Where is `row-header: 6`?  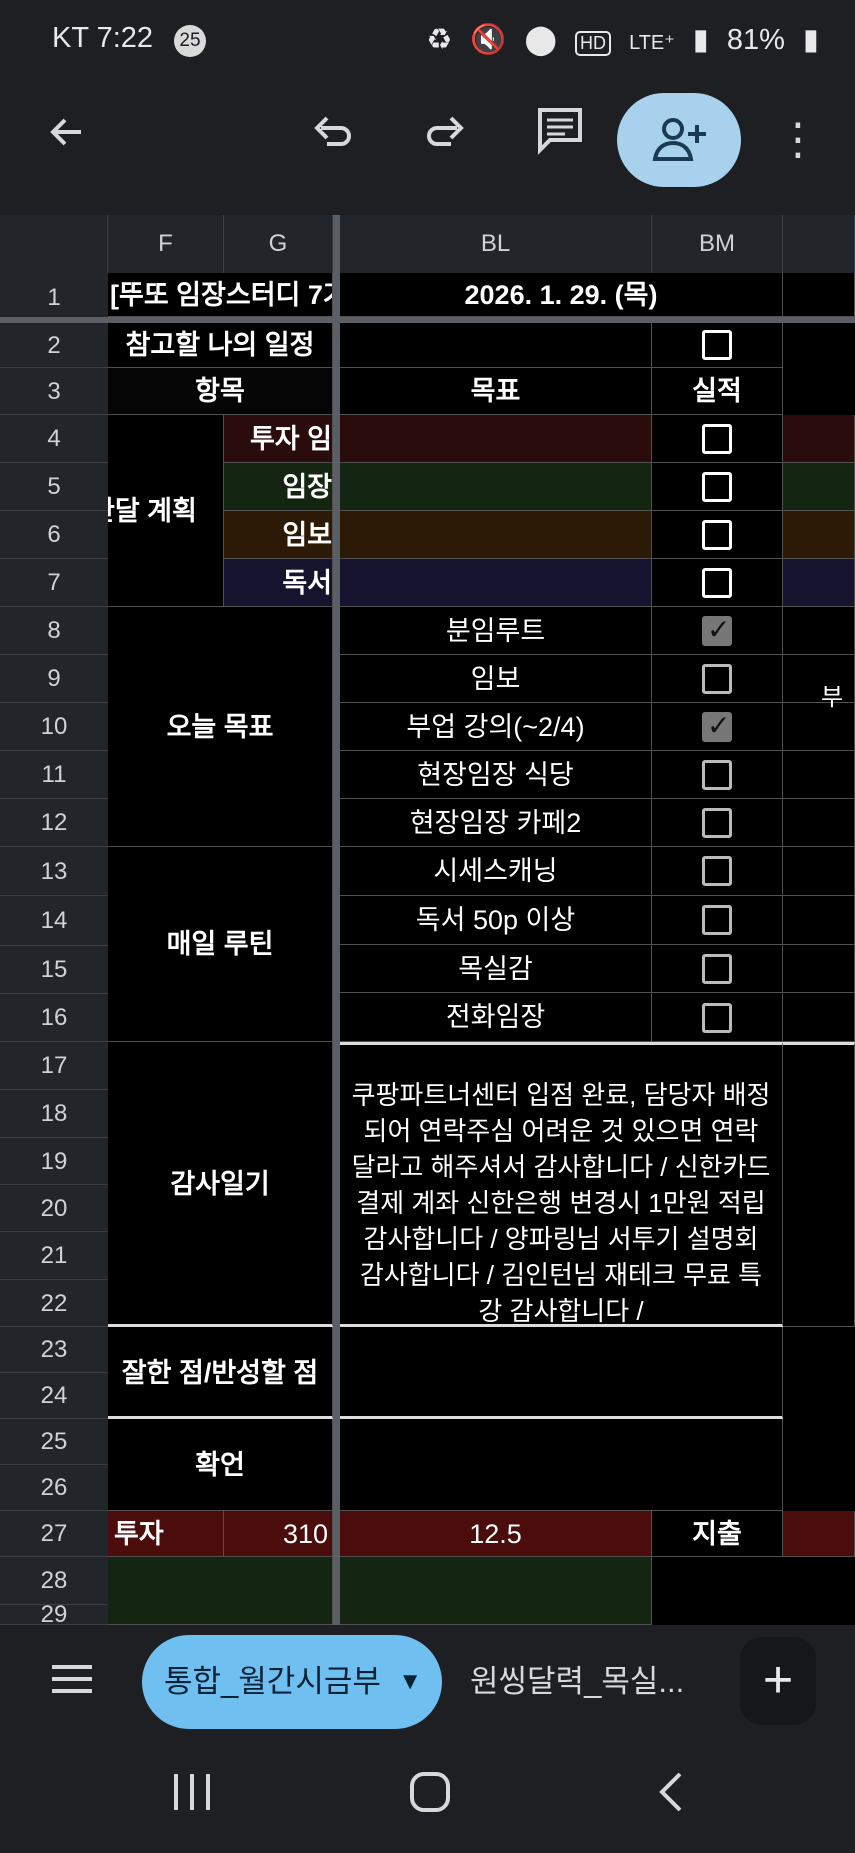 row-header: 6 is located at coordinates (54, 535).